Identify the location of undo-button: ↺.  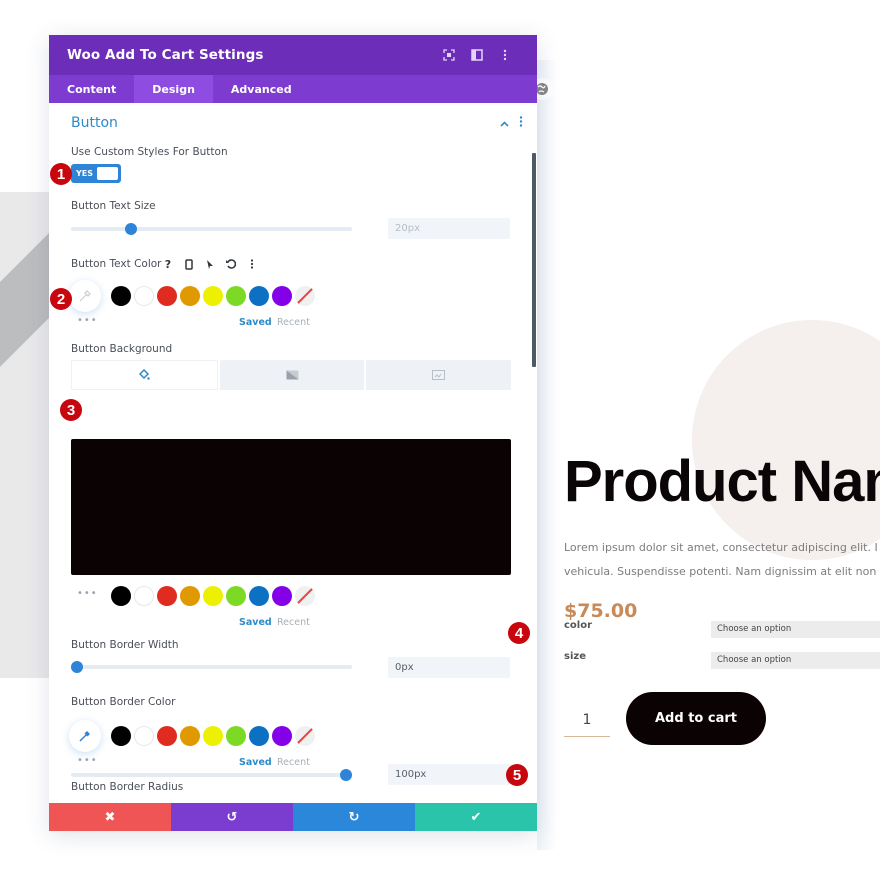
(232, 817).